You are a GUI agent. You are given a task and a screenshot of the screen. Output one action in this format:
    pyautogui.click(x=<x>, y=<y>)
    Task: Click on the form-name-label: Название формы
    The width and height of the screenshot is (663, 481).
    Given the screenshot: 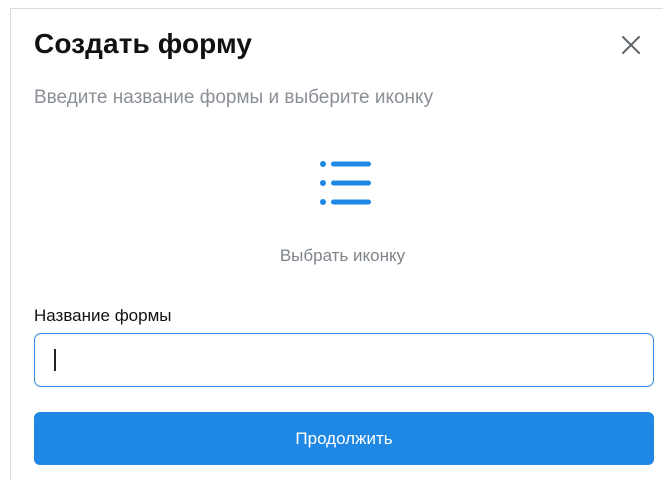 What is the action you would take?
    pyautogui.click(x=103, y=315)
    